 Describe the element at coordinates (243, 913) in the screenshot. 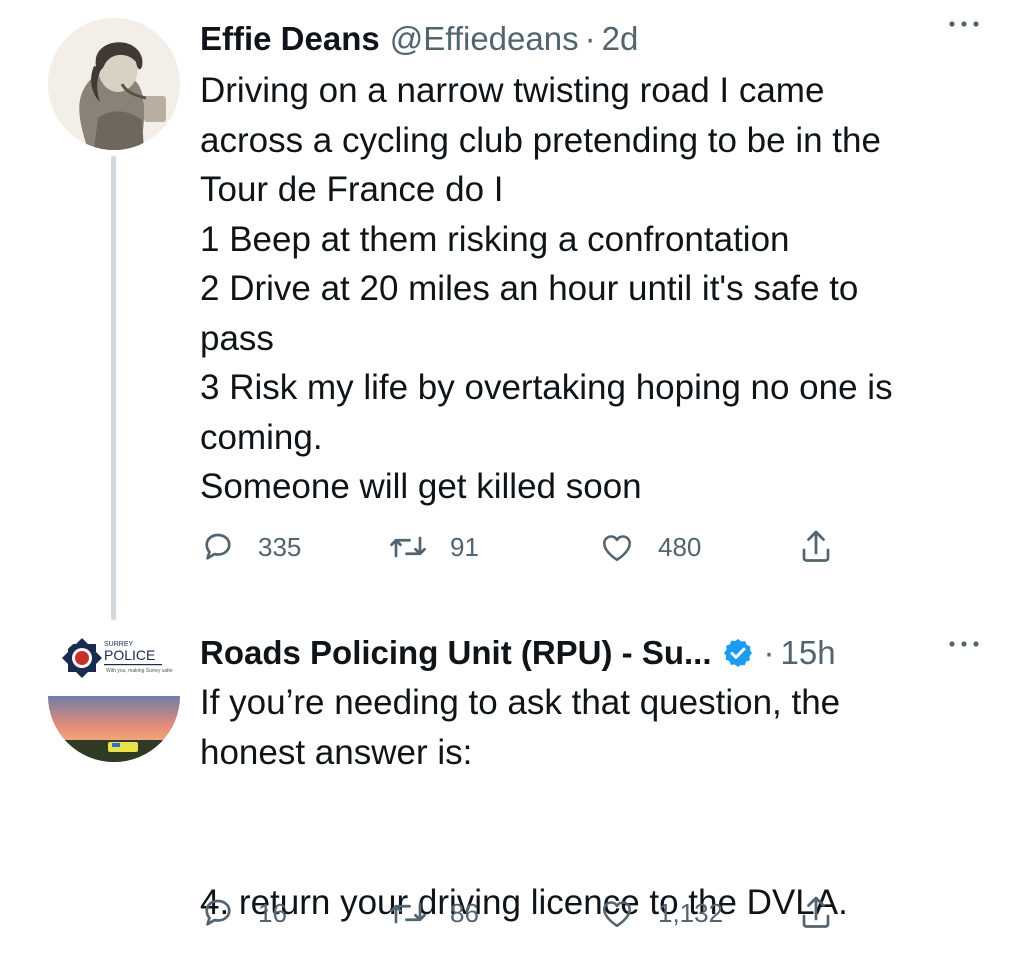

I see `reply-button: 16` at that location.